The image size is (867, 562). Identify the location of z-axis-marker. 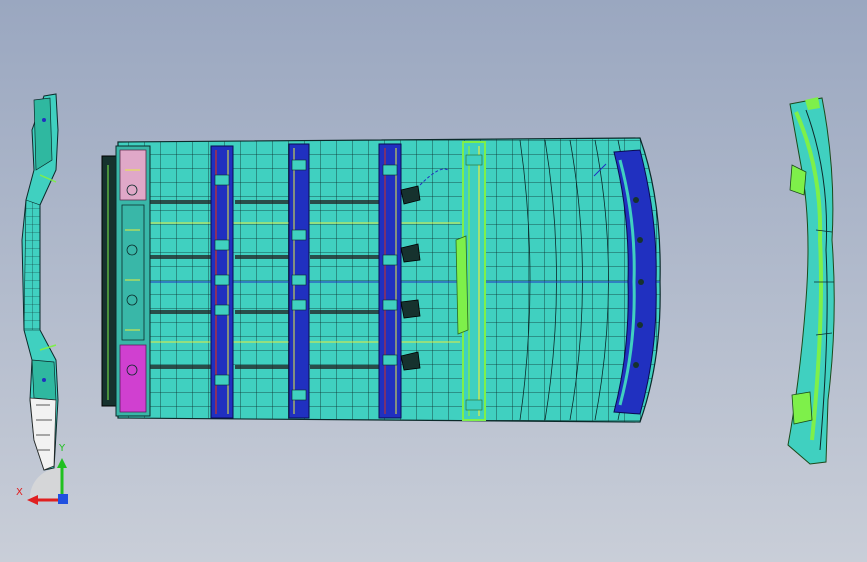
(63, 499).